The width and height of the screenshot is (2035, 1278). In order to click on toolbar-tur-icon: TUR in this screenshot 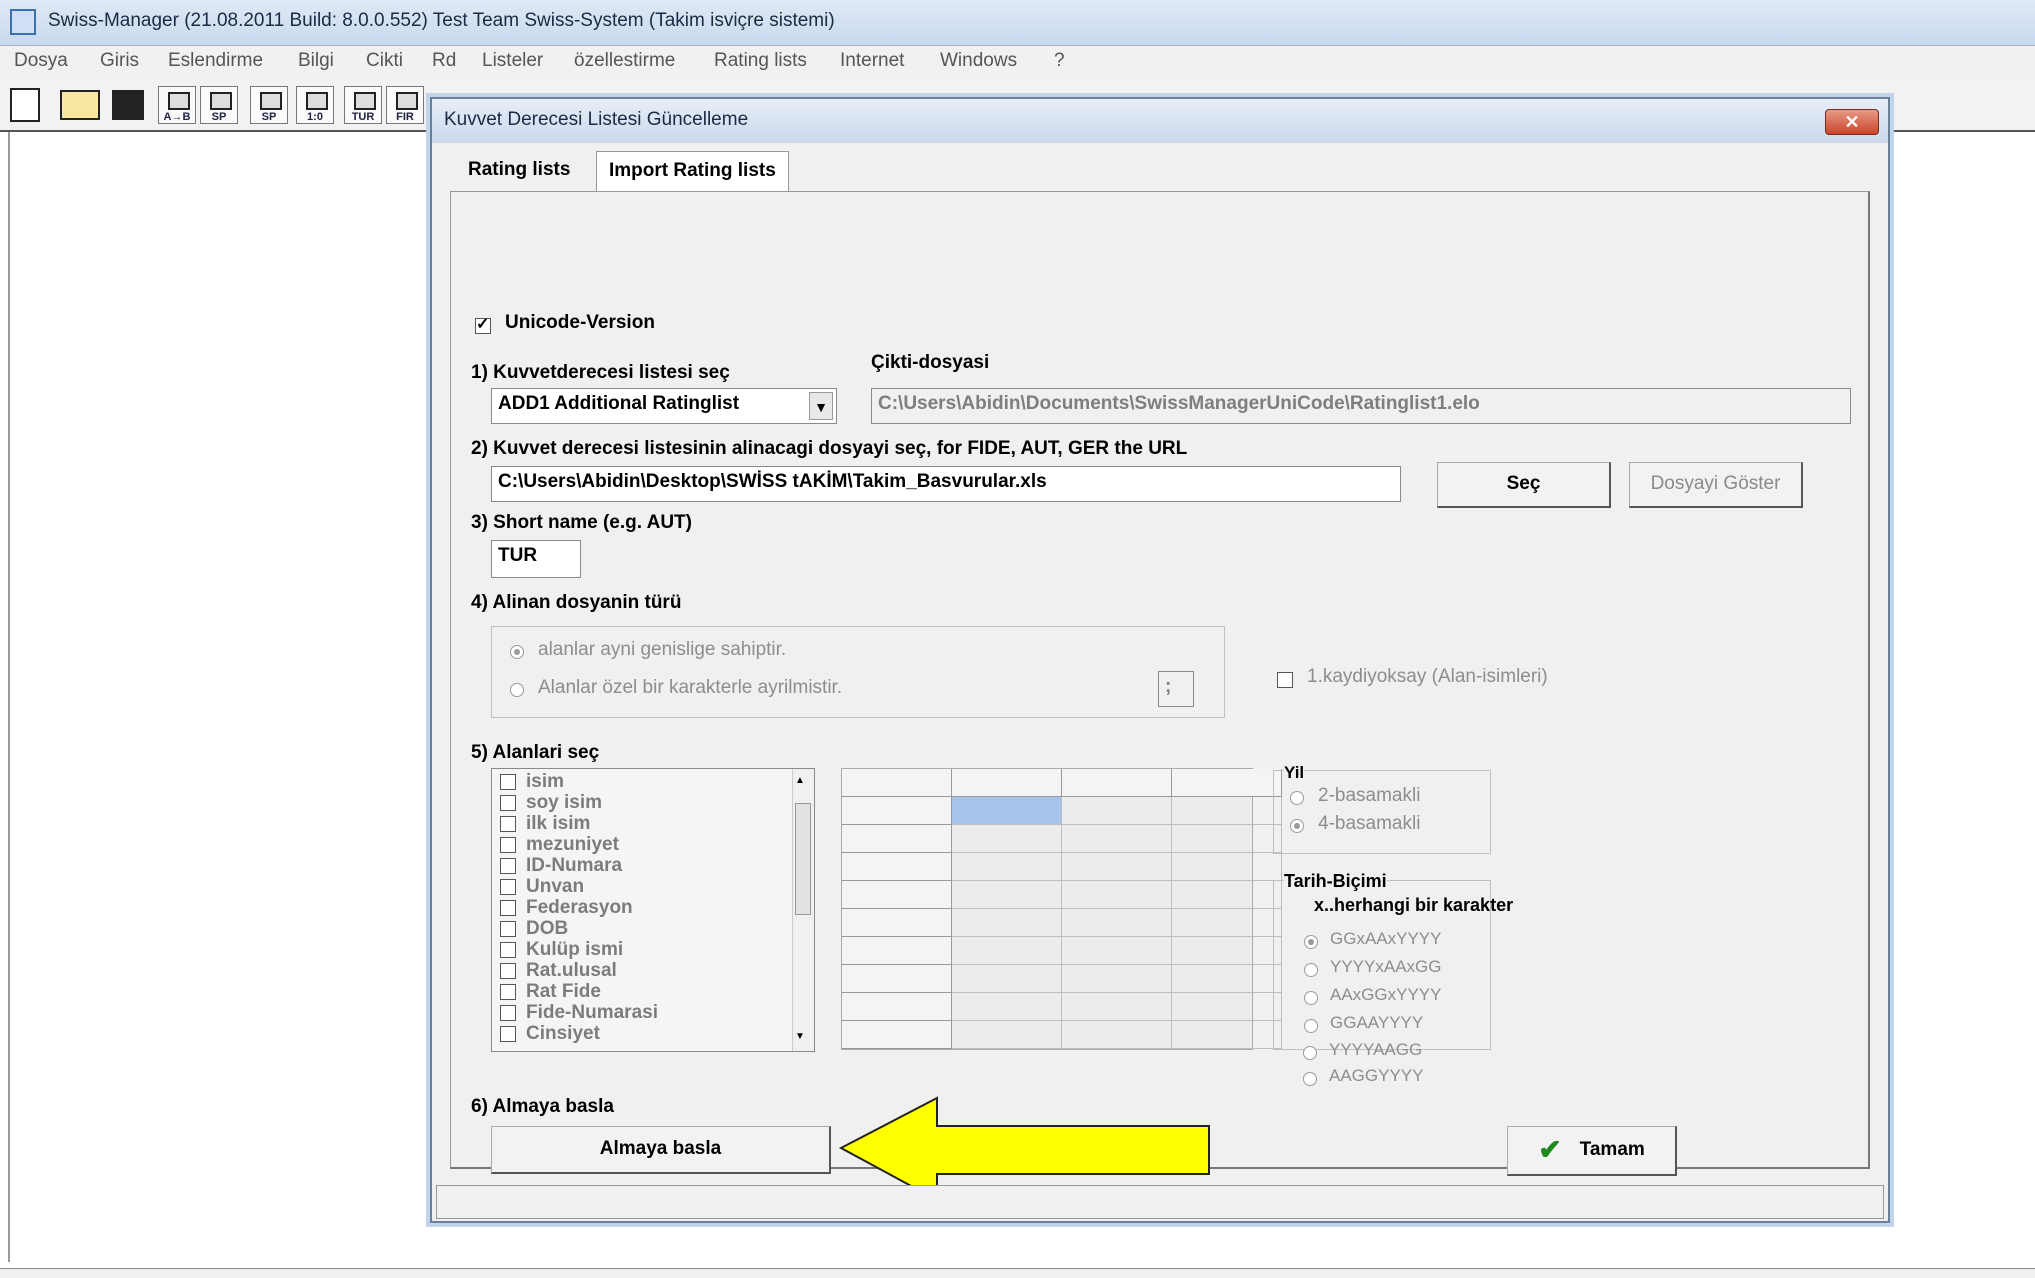, I will do `click(363, 105)`.